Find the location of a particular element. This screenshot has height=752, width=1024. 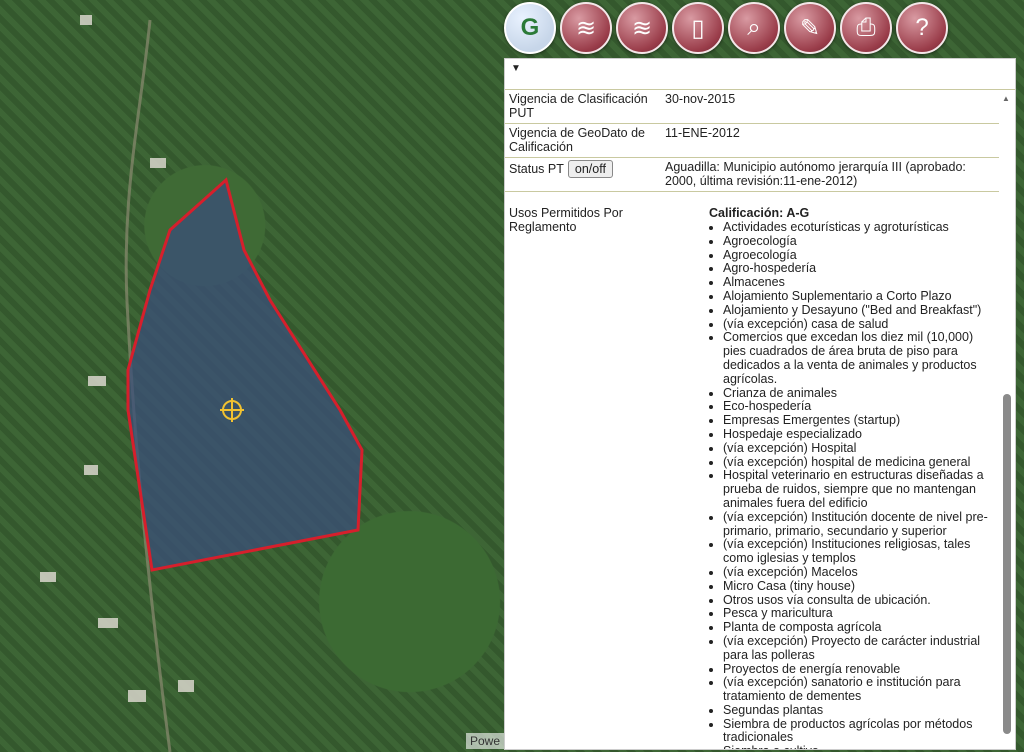

list-item: Segundas plantas is located at coordinates (861, 710).